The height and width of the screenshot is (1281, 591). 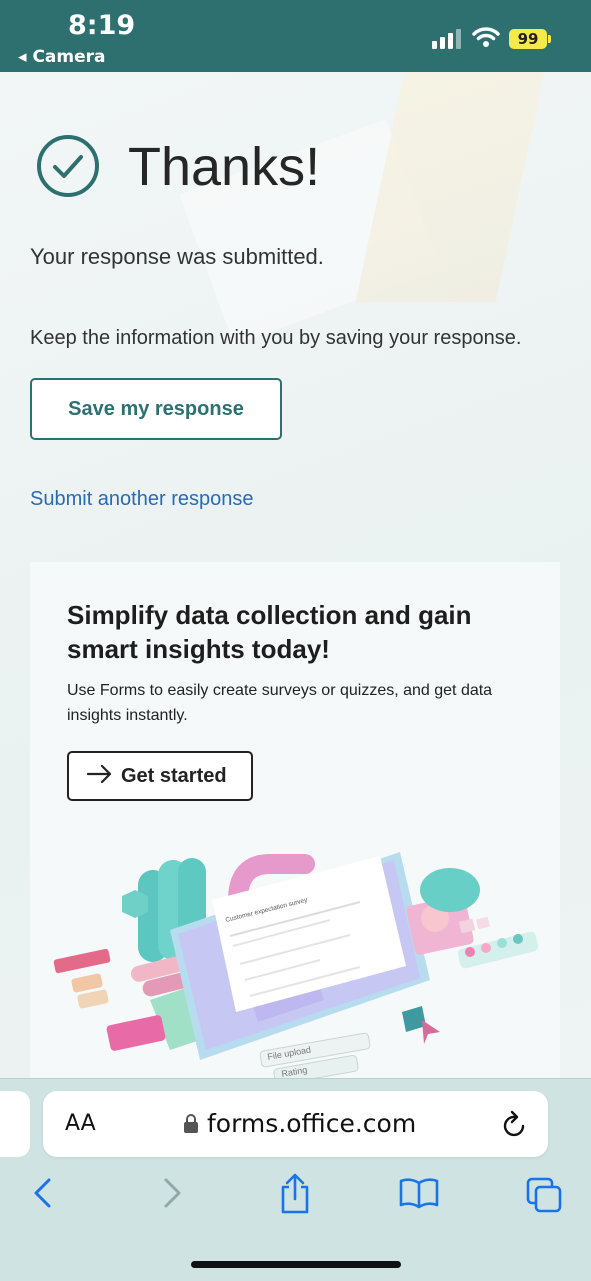 What do you see at coordinates (450, 187) in the screenshot?
I see `background-decoration` at bounding box center [450, 187].